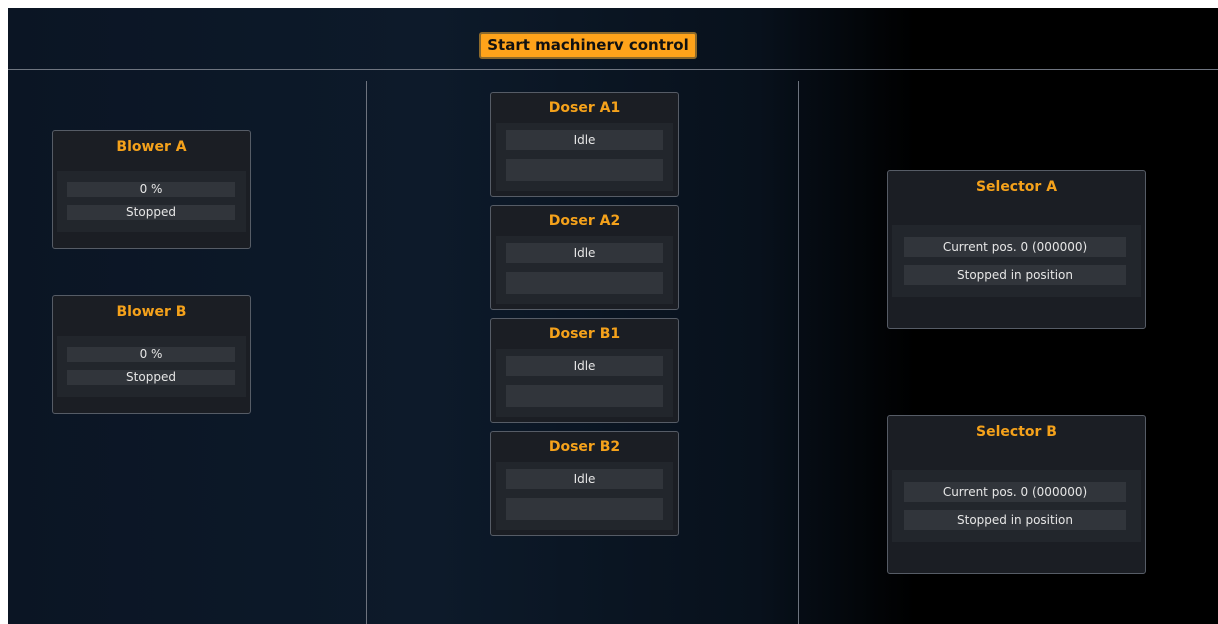  What do you see at coordinates (584, 157) in the screenshot?
I see `doser-a1-body: Idle` at bounding box center [584, 157].